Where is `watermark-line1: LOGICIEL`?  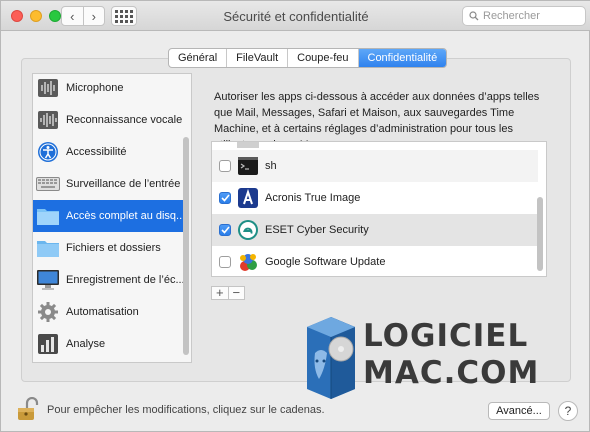
watermark-line1: LOGICIEL is located at coordinates (446, 336).